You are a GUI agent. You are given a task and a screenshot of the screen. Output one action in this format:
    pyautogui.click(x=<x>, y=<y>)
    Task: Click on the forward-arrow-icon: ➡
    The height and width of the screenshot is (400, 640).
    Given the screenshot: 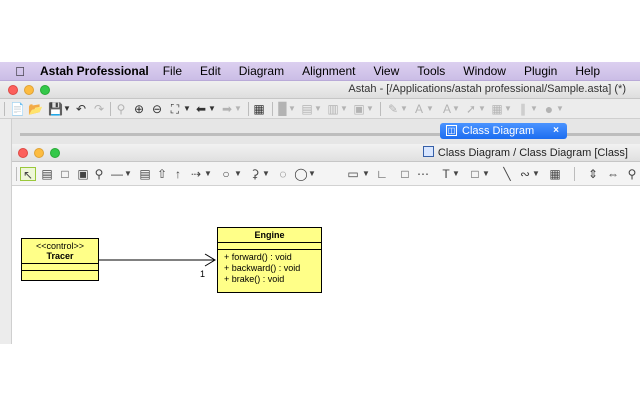 What is the action you would take?
    pyautogui.click(x=227, y=109)
    